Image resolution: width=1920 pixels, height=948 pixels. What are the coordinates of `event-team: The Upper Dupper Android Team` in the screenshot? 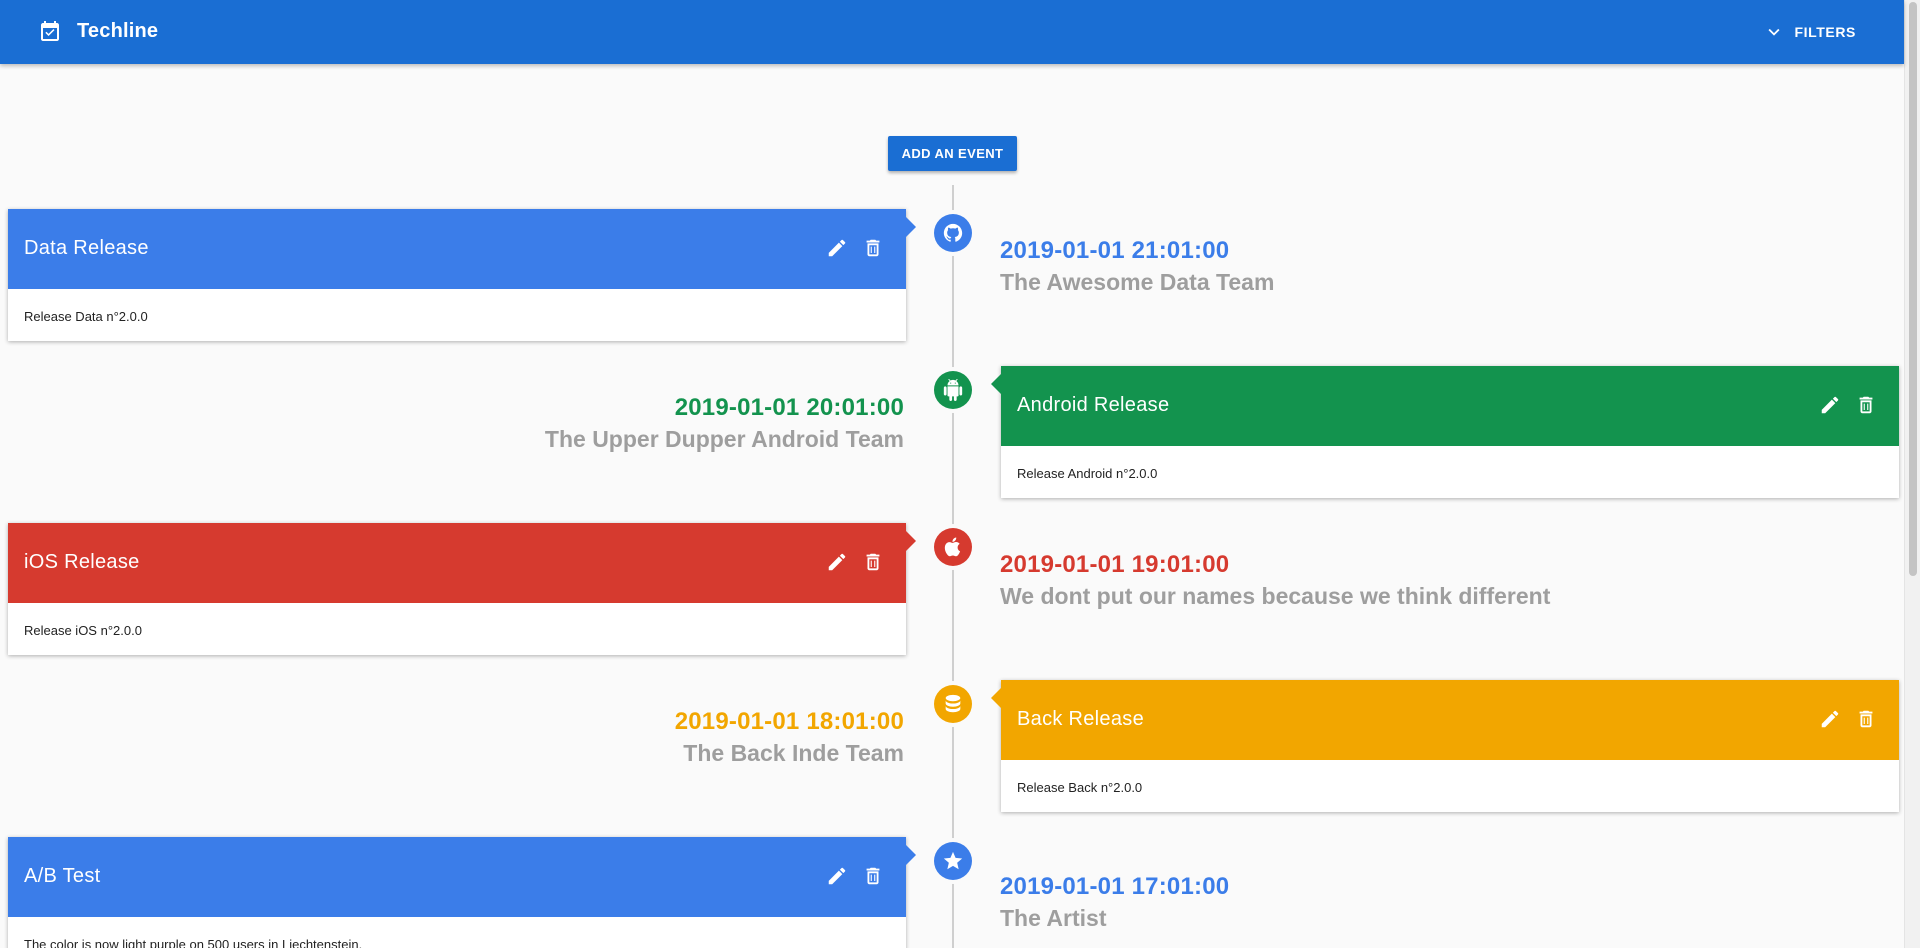 It's located at (724, 439).